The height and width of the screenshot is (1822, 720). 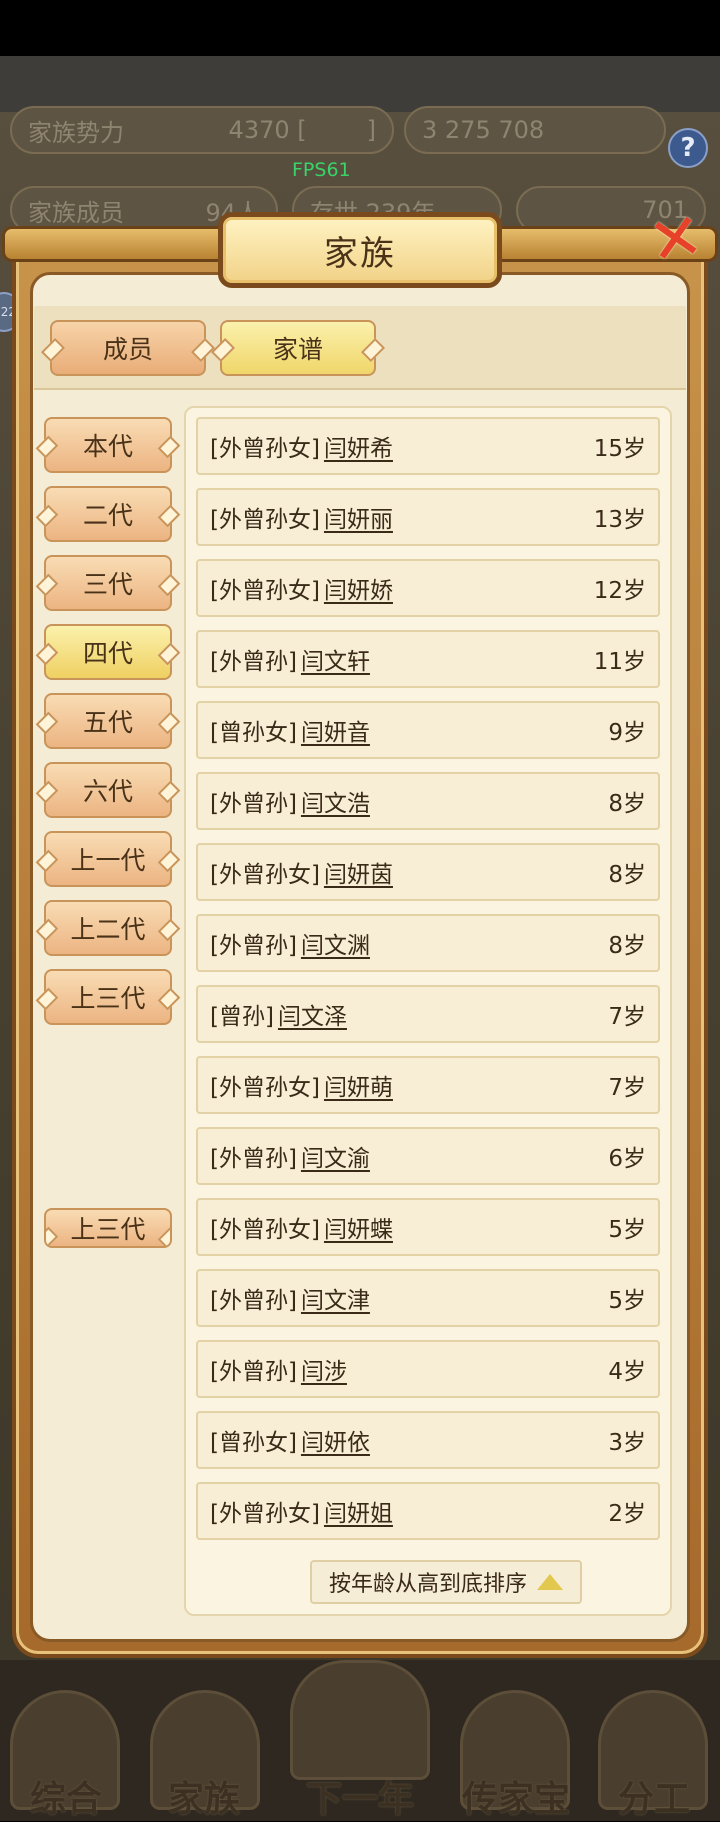 I want to click on title-wing-left, so click(x=112, y=244).